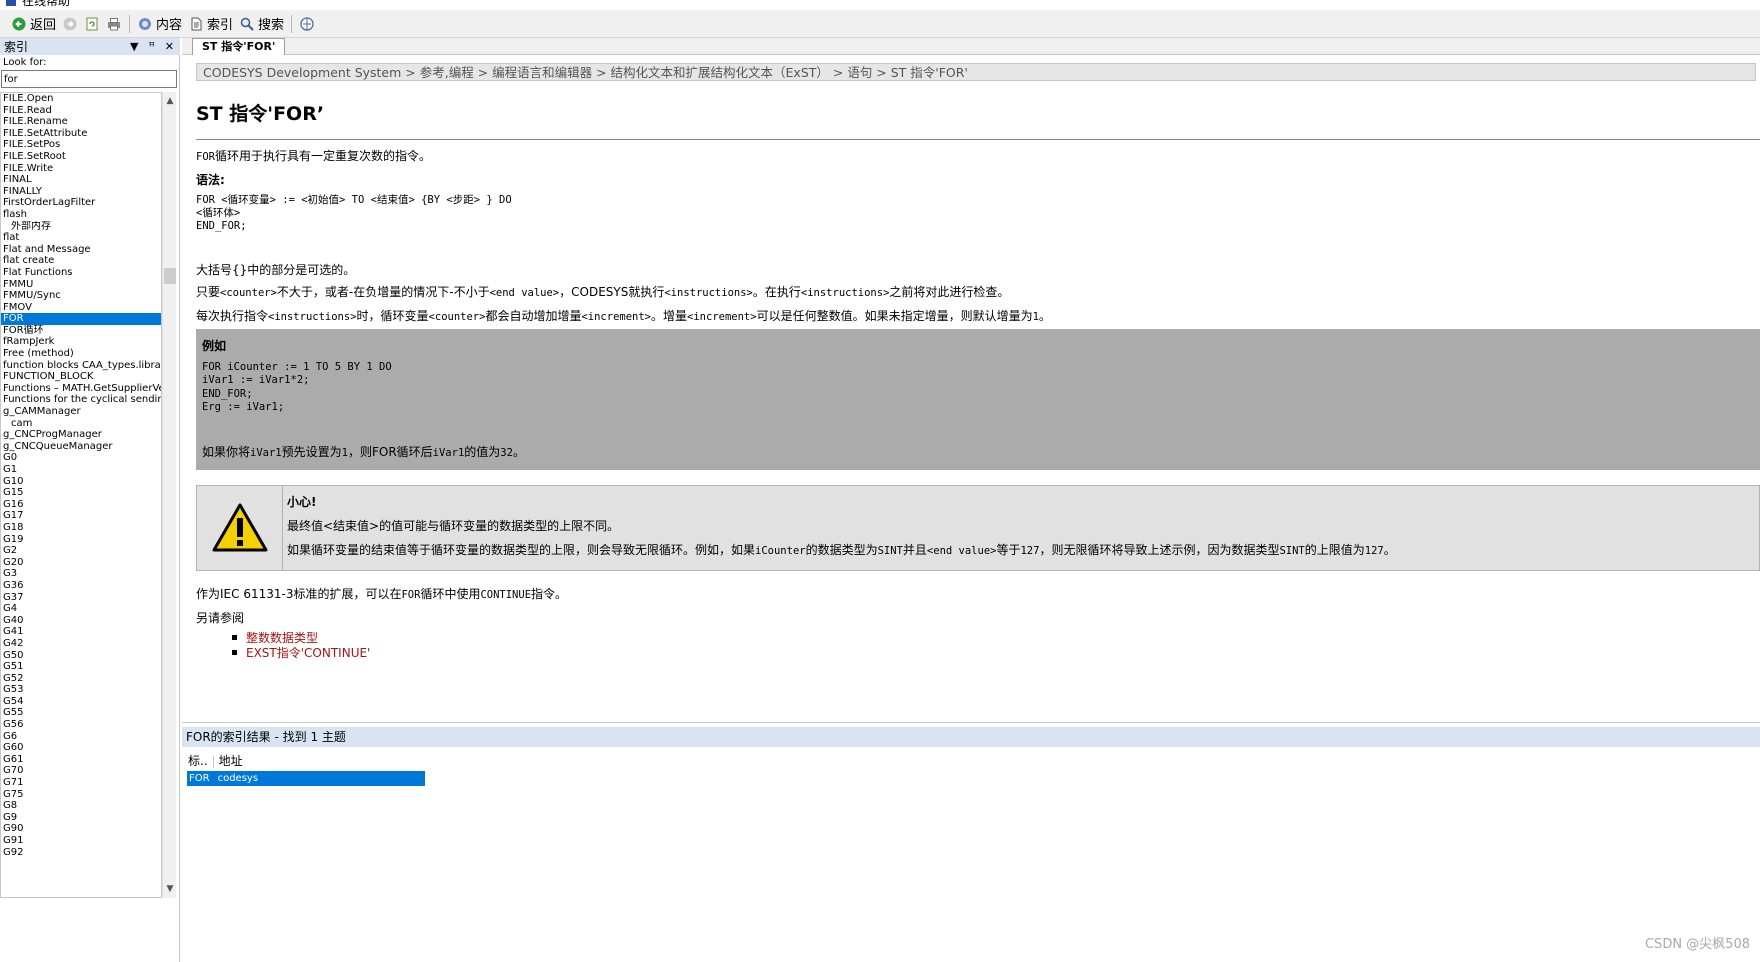  Describe the element at coordinates (81, 250) in the screenshot. I see `index-list-item: Flat and Message` at that location.